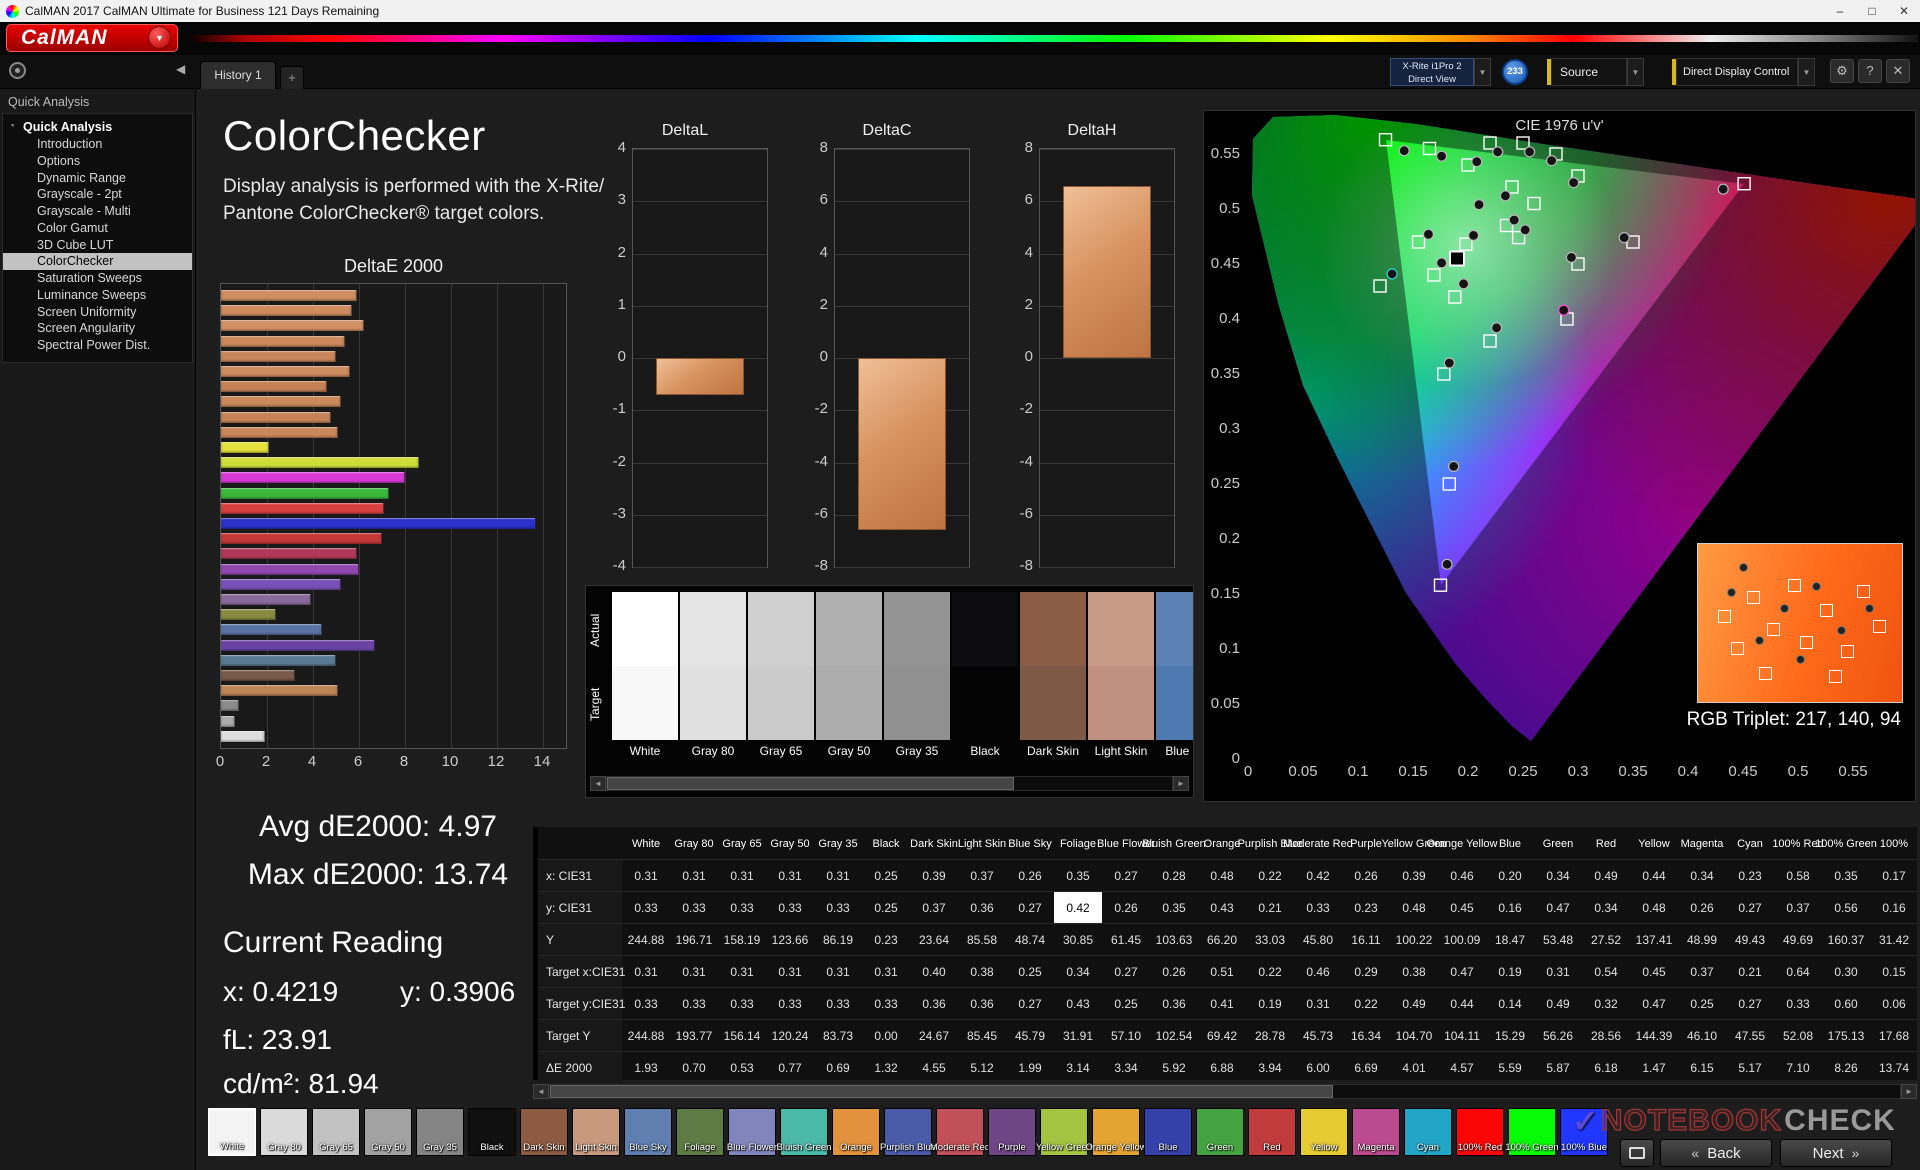 This screenshot has width=1920, height=1170. I want to click on sidebar-item-colorchecker: ColorChecker, so click(97, 261).